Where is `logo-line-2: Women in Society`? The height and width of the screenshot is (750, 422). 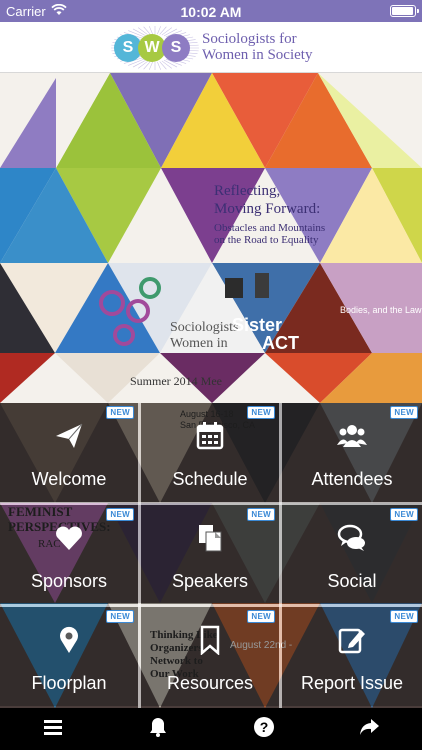 logo-line-2: Women in Society is located at coordinates (257, 55).